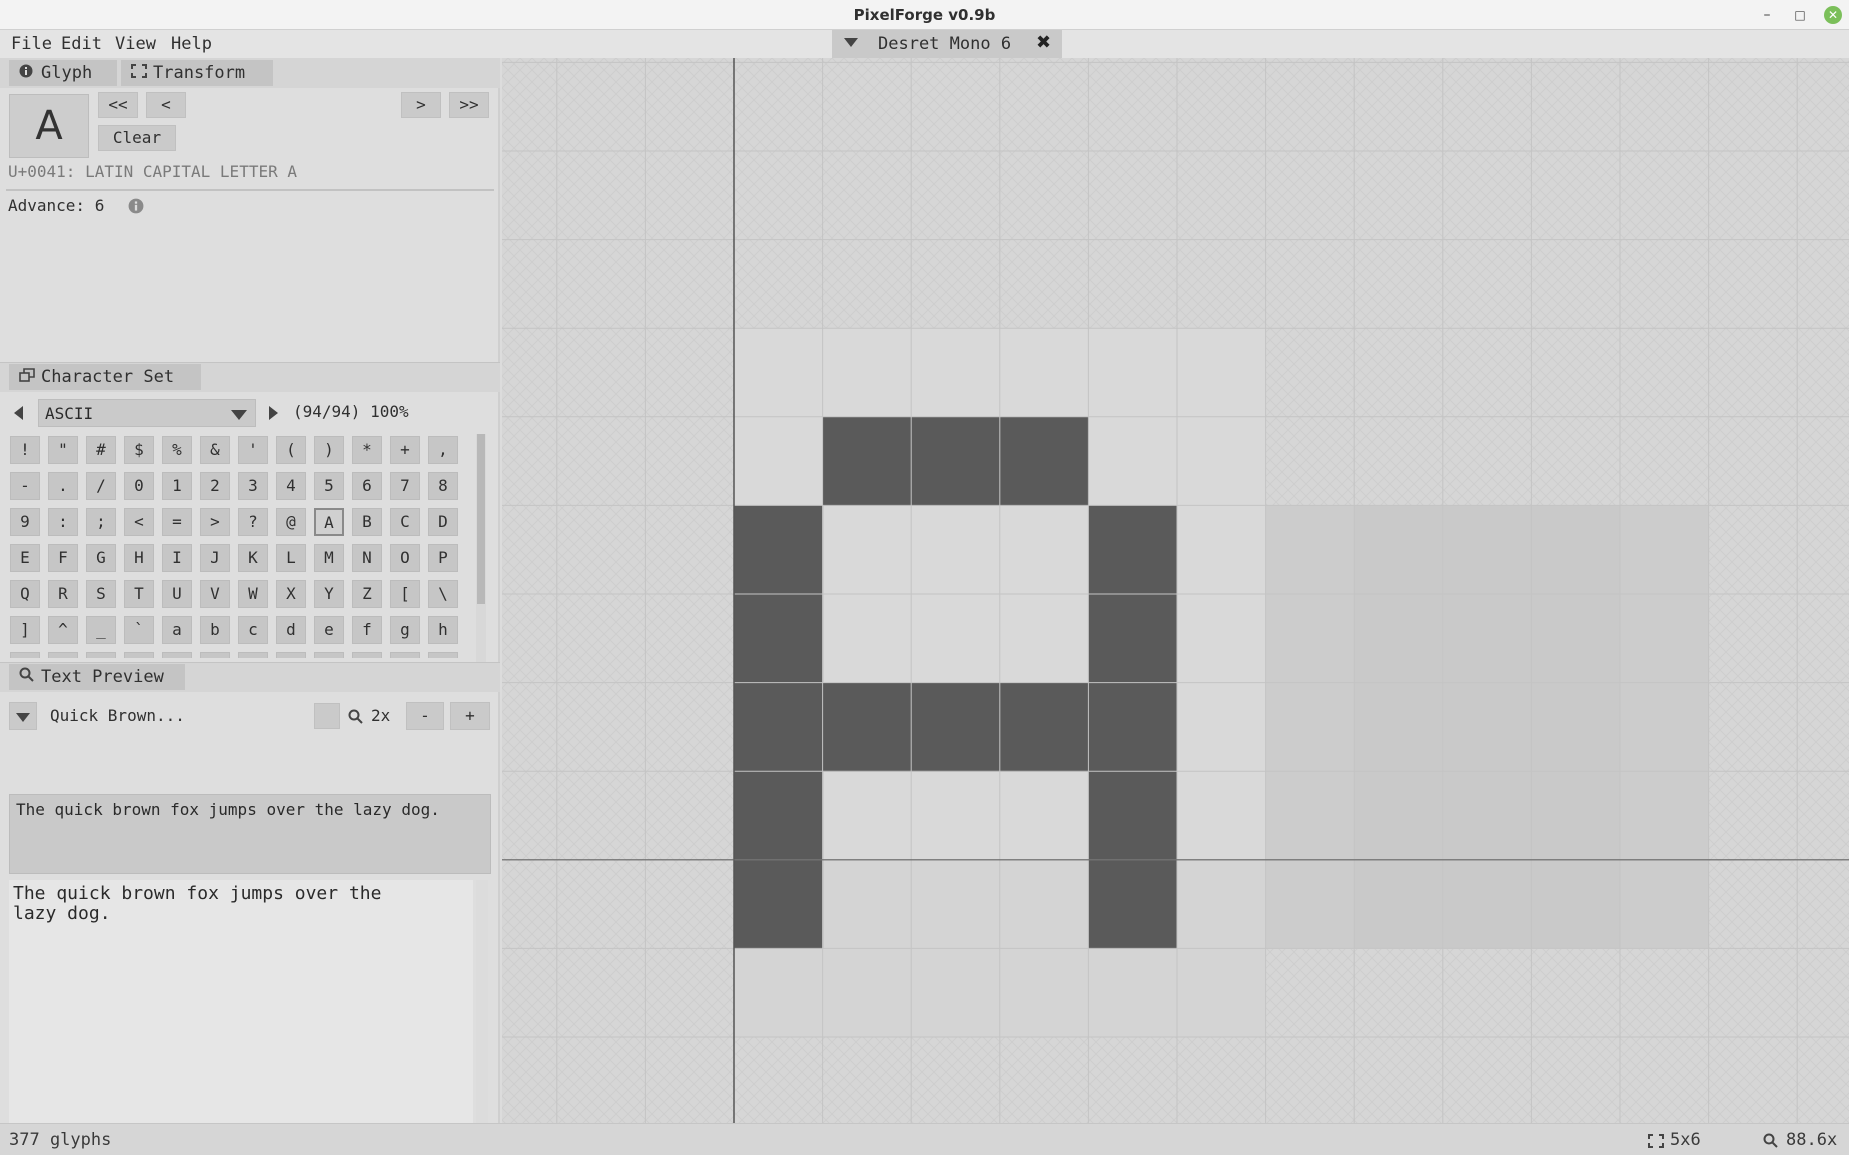 The width and height of the screenshot is (1849, 1155). Describe the element at coordinates (405, 594) in the screenshot. I see `char-cell: [` at that location.